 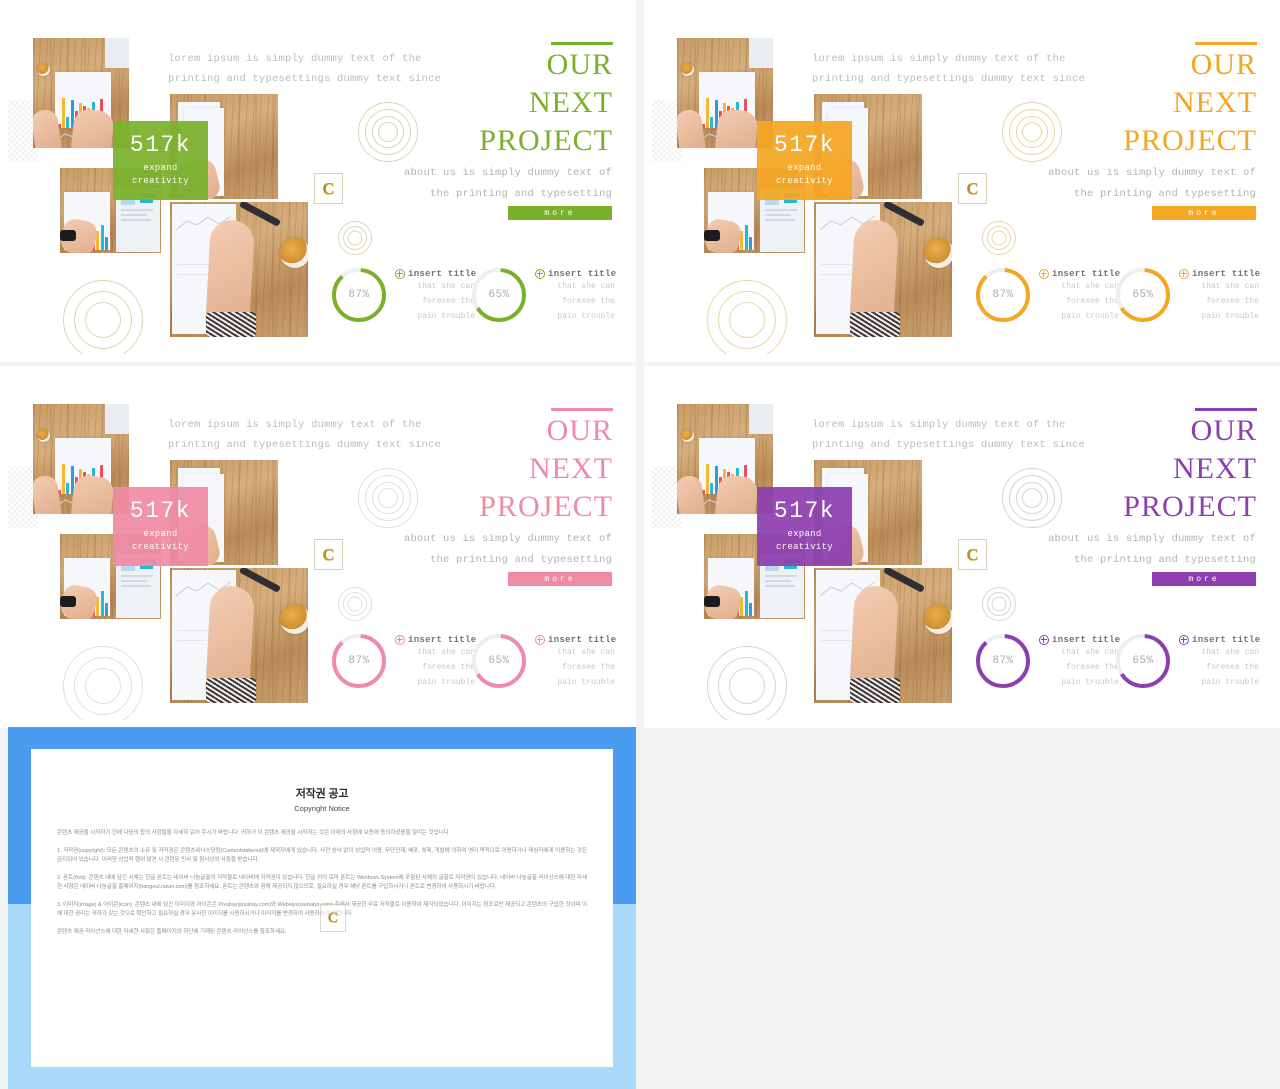 I want to click on laptop-edge, so click(x=761, y=419).